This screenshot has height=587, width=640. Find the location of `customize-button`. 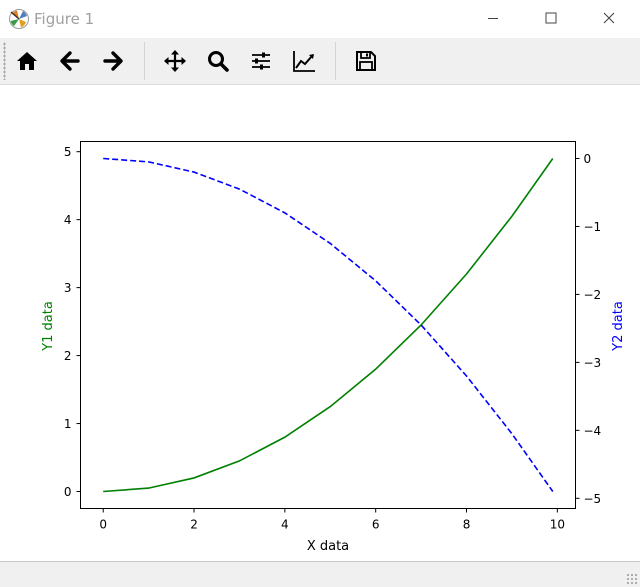

customize-button is located at coordinates (304, 61).